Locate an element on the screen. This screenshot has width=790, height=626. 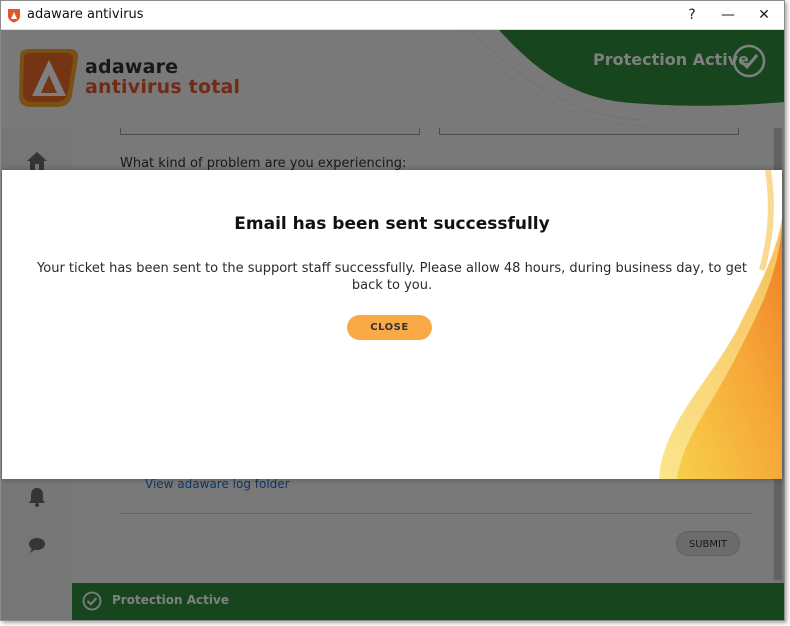
window-title: adaware antivirus is located at coordinates (85, 14).